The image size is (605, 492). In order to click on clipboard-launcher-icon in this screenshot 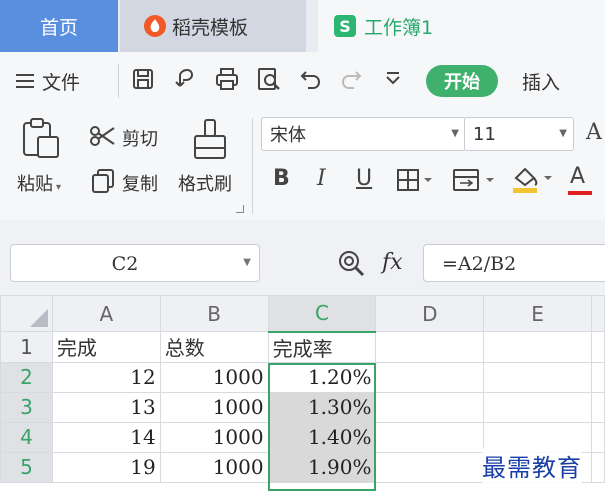, I will do `click(240, 209)`.